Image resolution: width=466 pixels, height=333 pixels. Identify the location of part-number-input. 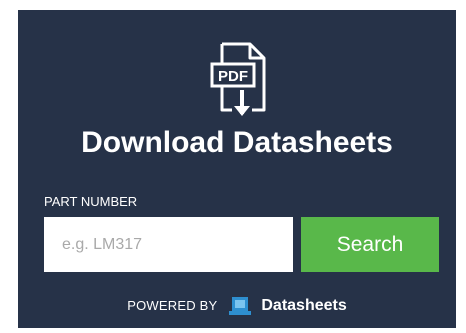
(168, 244).